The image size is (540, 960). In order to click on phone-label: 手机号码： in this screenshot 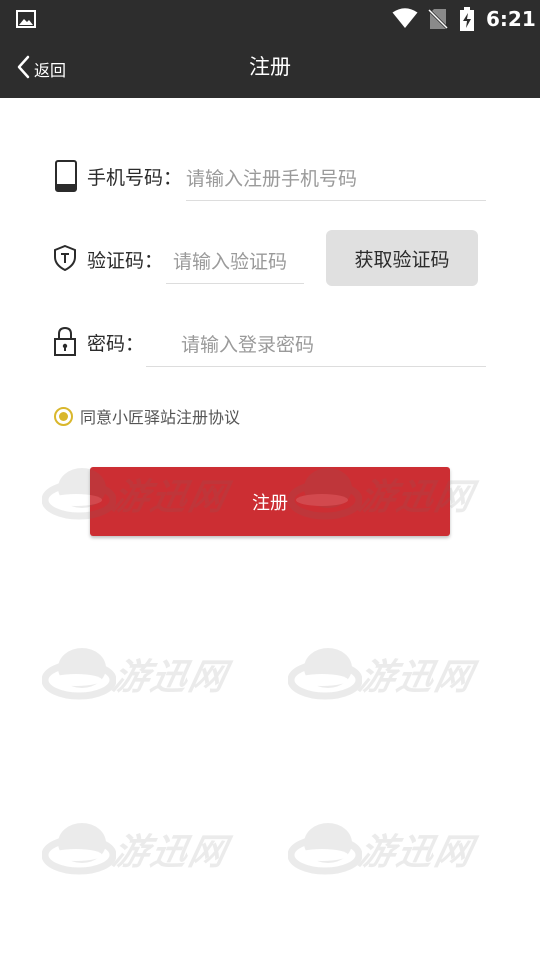, I will do `click(135, 178)`.